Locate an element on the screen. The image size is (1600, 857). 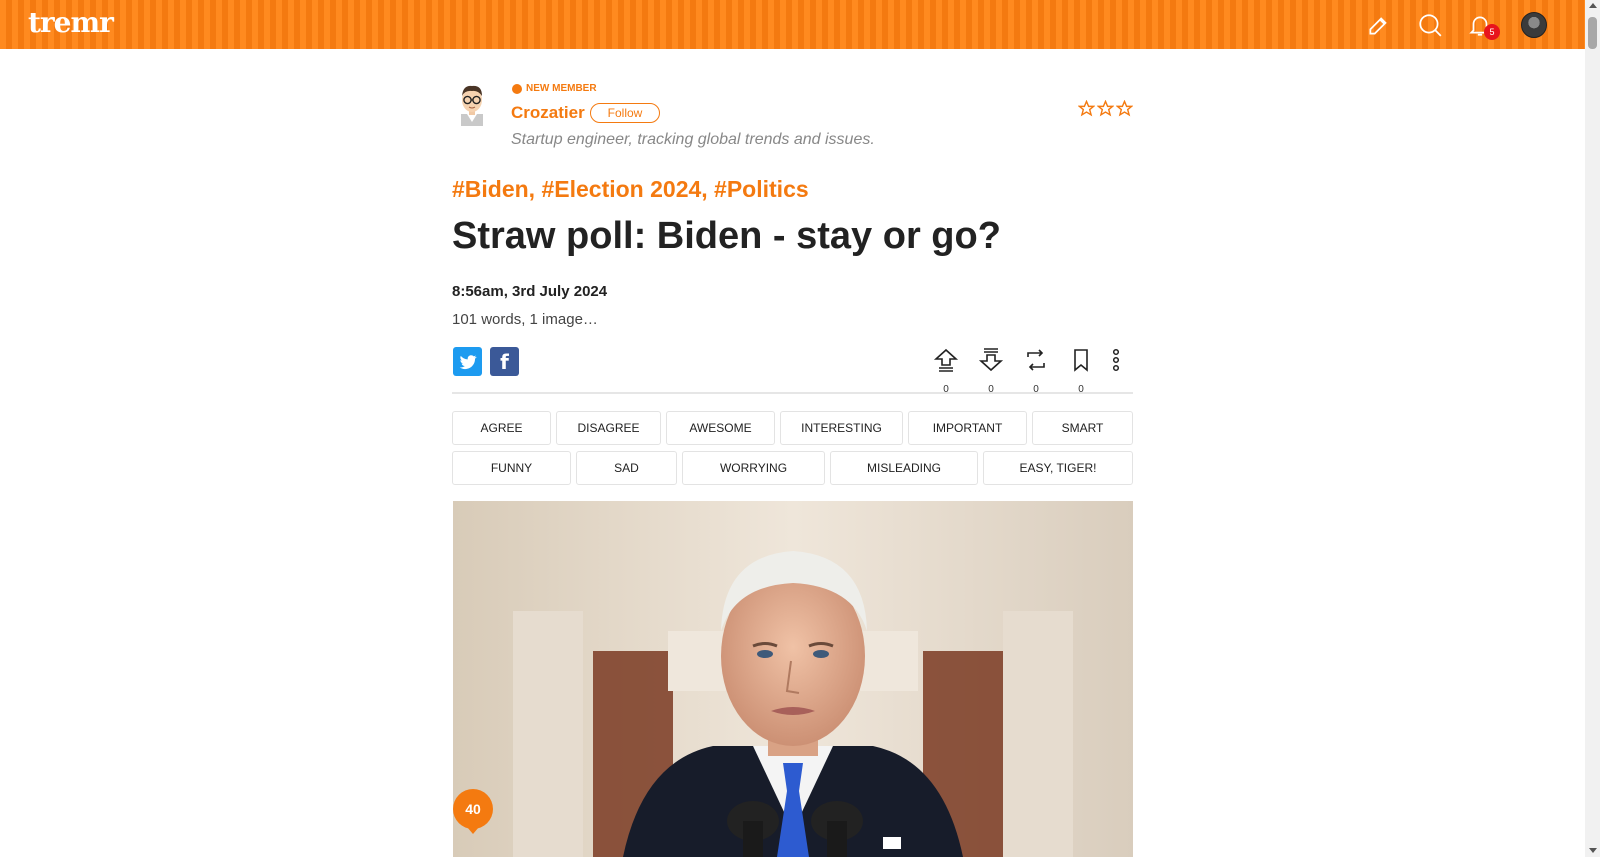
more-vertical-icon is located at coordinates (1116, 360).